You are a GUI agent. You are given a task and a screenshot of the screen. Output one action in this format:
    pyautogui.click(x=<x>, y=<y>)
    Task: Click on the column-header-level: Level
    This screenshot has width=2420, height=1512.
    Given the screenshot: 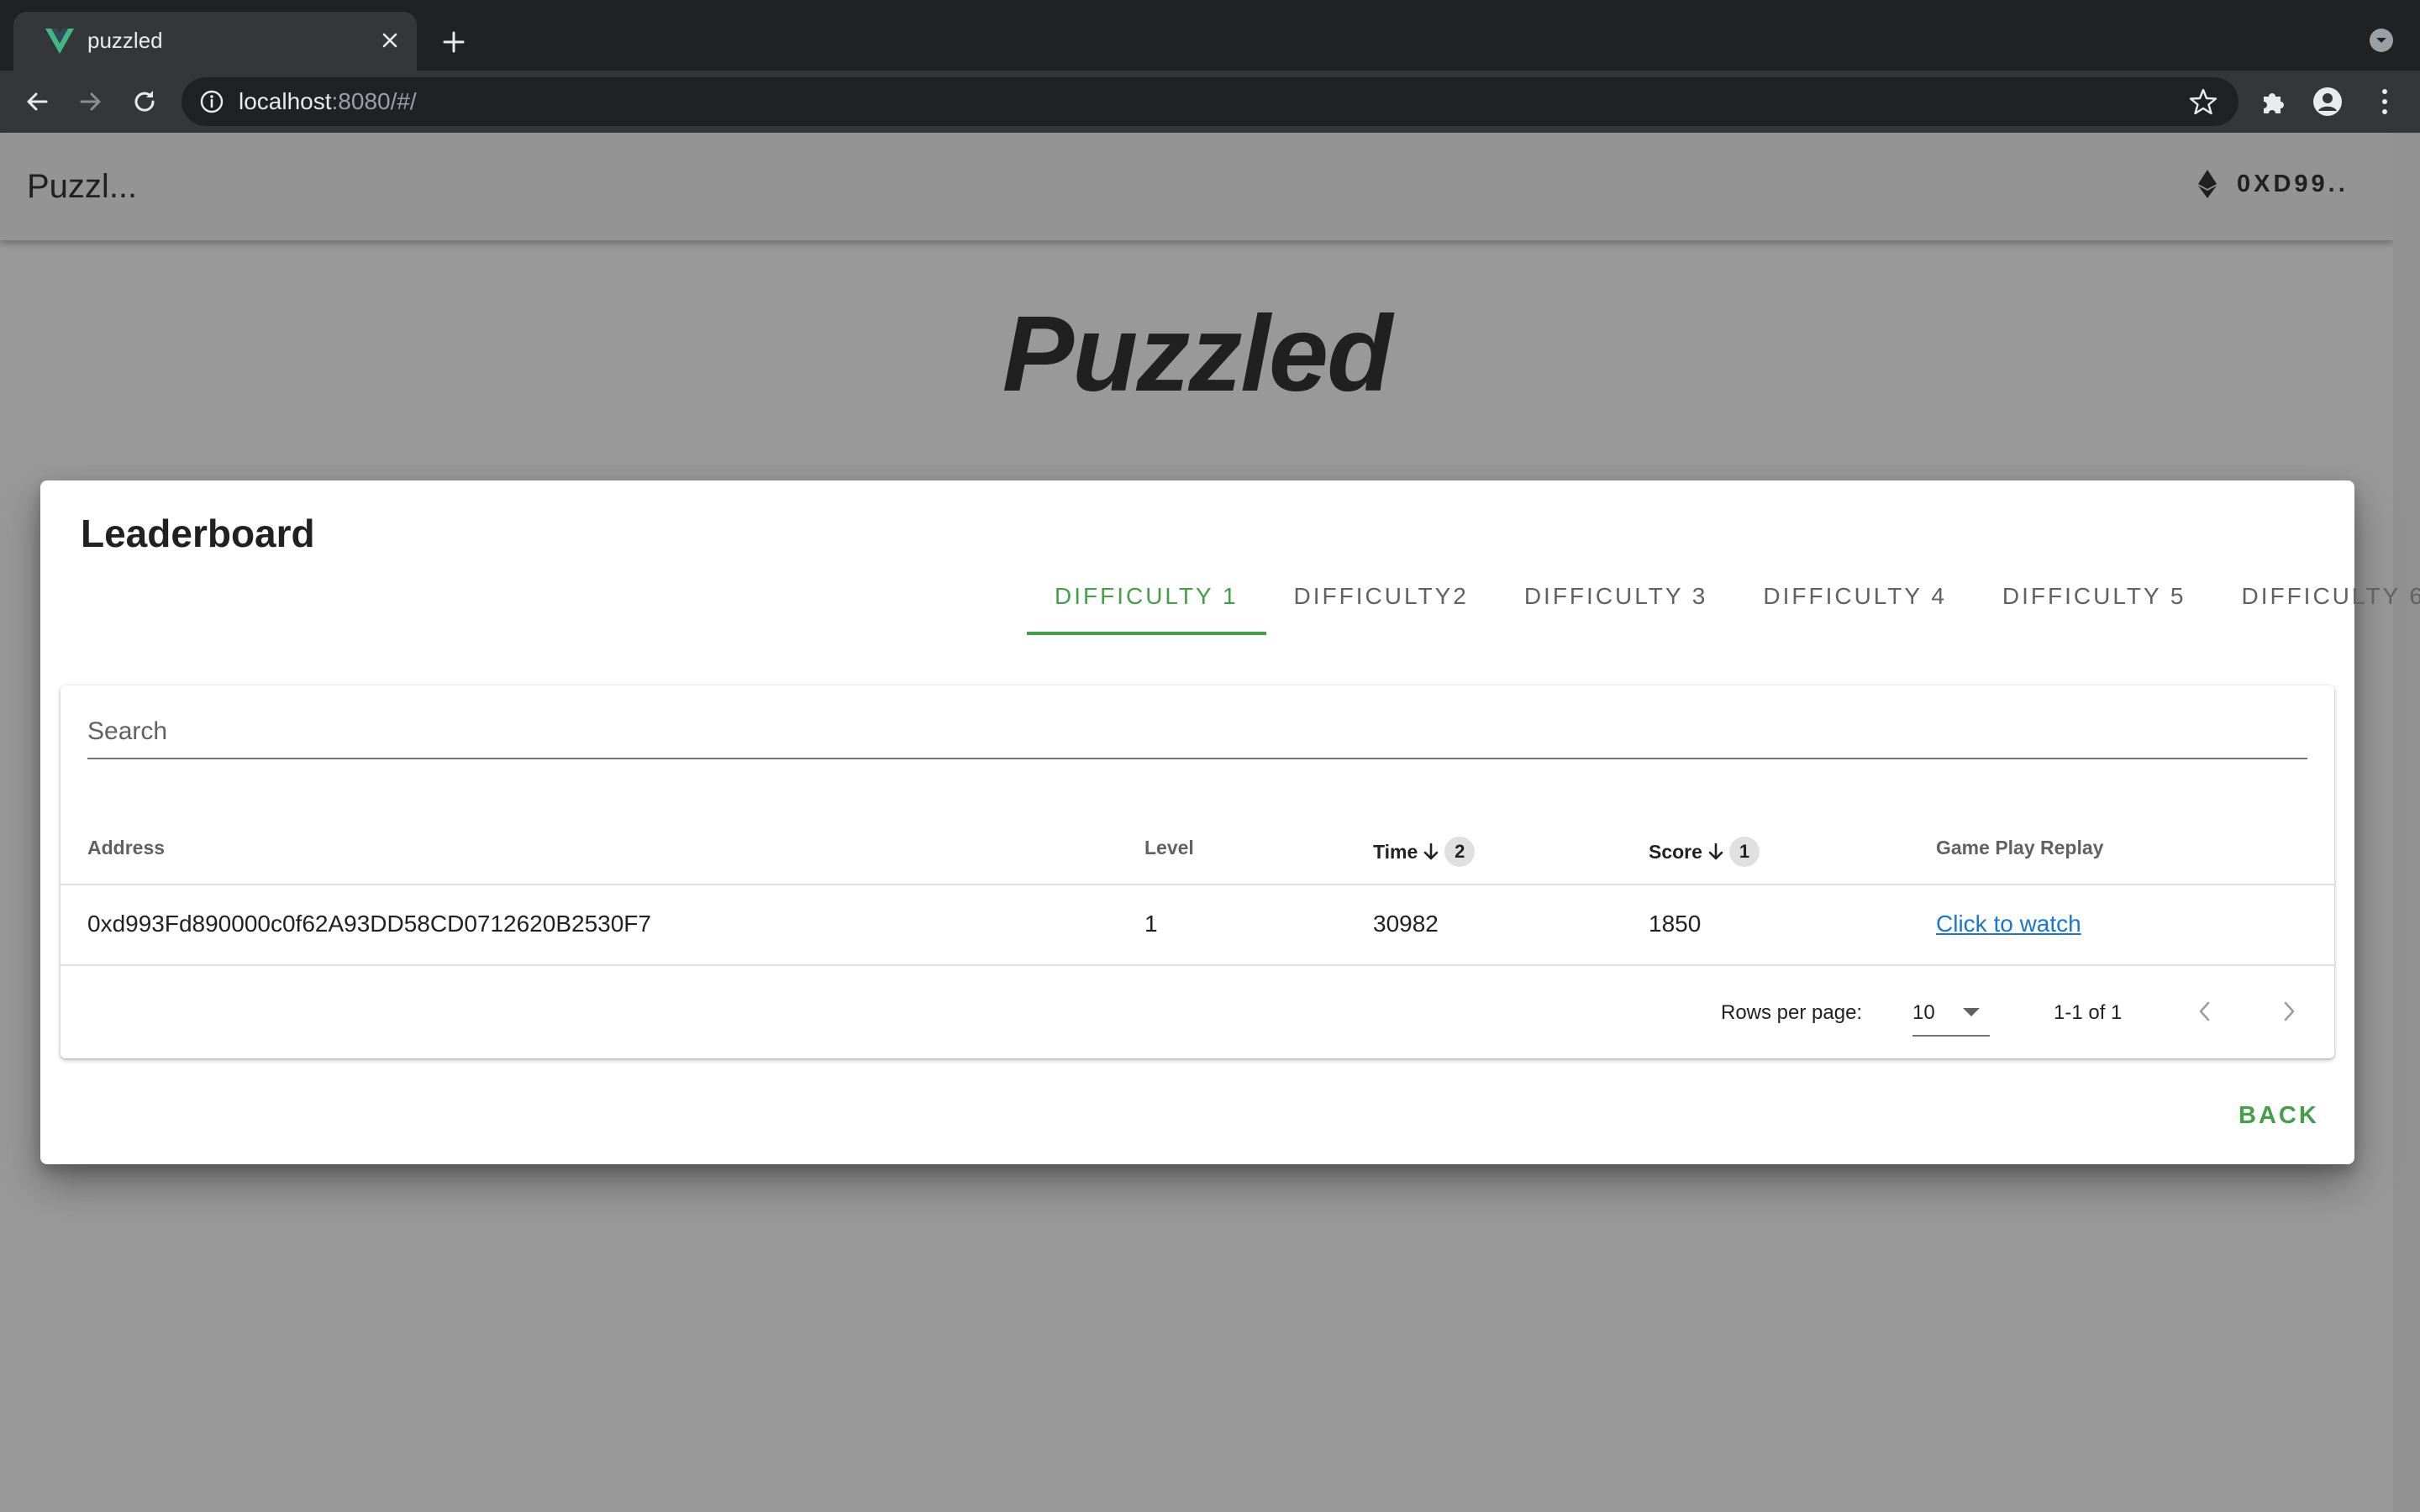 What is the action you would take?
    pyautogui.click(x=1169, y=848)
    